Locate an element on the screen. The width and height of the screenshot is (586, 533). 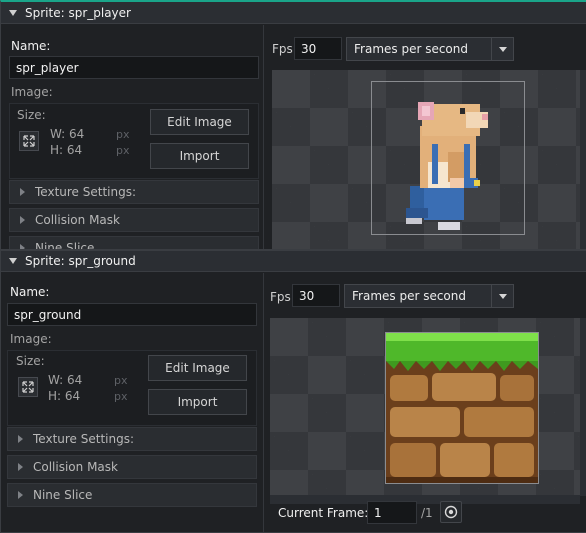
sprite-frame-ground is located at coordinates (462, 408).